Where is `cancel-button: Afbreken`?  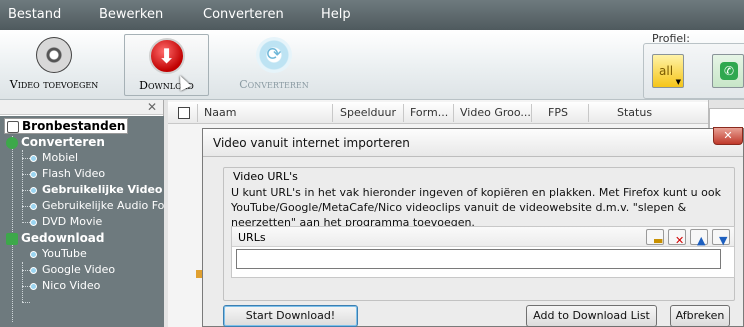
cancel-button: Afbreken is located at coordinates (700, 316).